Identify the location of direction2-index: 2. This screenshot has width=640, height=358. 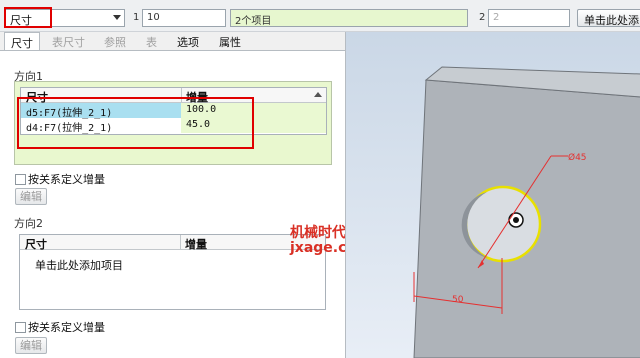
(482, 17).